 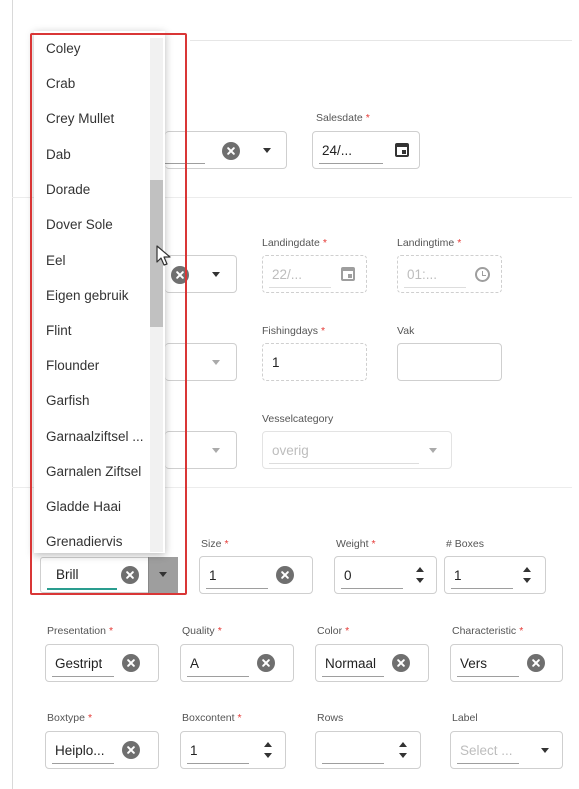 What do you see at coordinates (163, 255) in the screenshot?
I see `mouse-cursor-icon` at bounding box center [163, 255].